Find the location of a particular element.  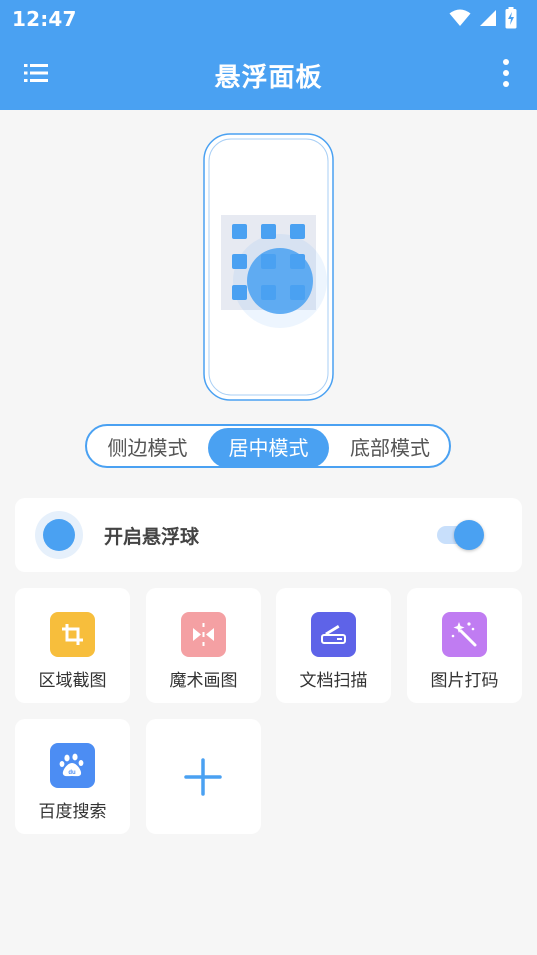

tool-baidu-search: du 百度搜索 is located at coordinates (72, 776).